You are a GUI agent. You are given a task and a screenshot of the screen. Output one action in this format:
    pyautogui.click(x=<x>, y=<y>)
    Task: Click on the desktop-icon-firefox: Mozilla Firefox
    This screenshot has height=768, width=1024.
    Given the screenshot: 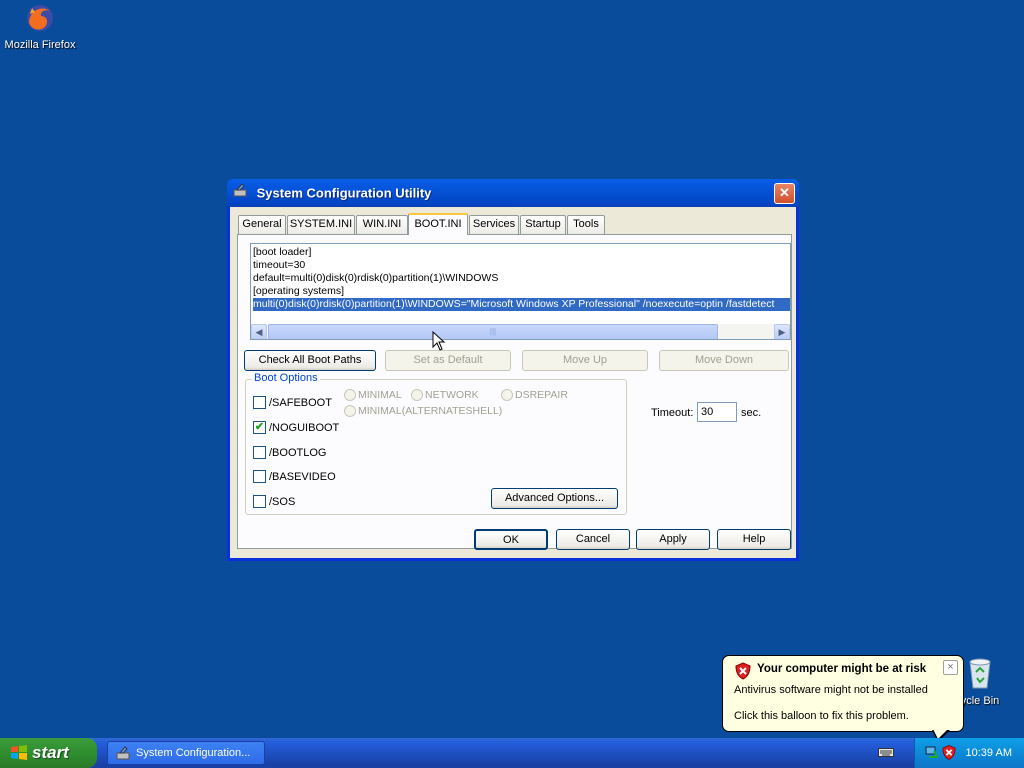 What is the action you would take?
    pyautogui.click(x=40, y=26)
    